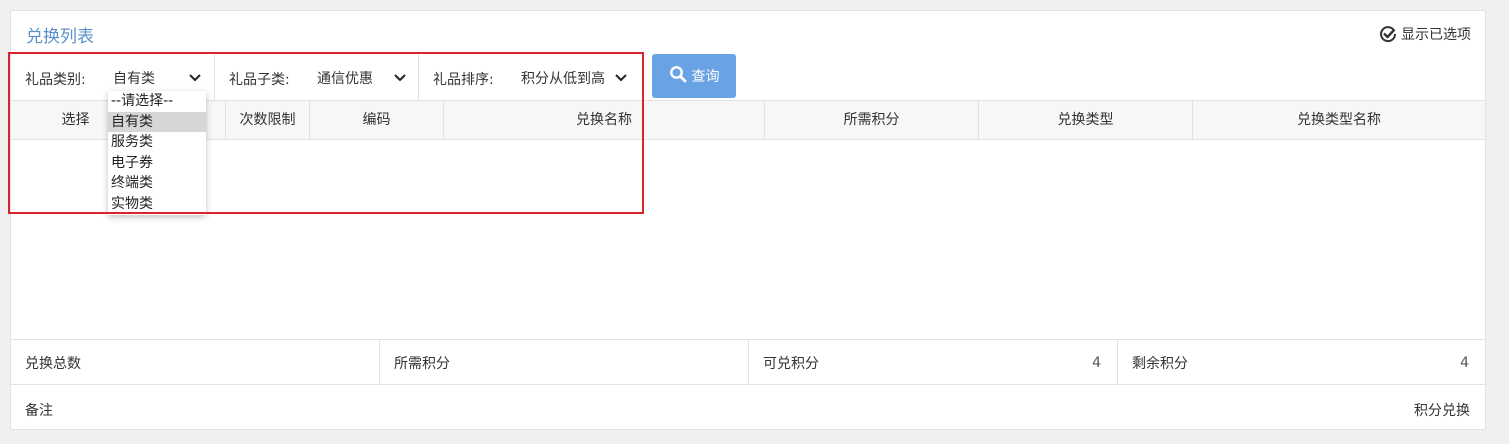 Image resolution: width=1509 pixels, height=444 pixels. Describe the element at coordinates (933, 362) in the screenshot. I see `summary-available: 可兑积分 4` at that location.